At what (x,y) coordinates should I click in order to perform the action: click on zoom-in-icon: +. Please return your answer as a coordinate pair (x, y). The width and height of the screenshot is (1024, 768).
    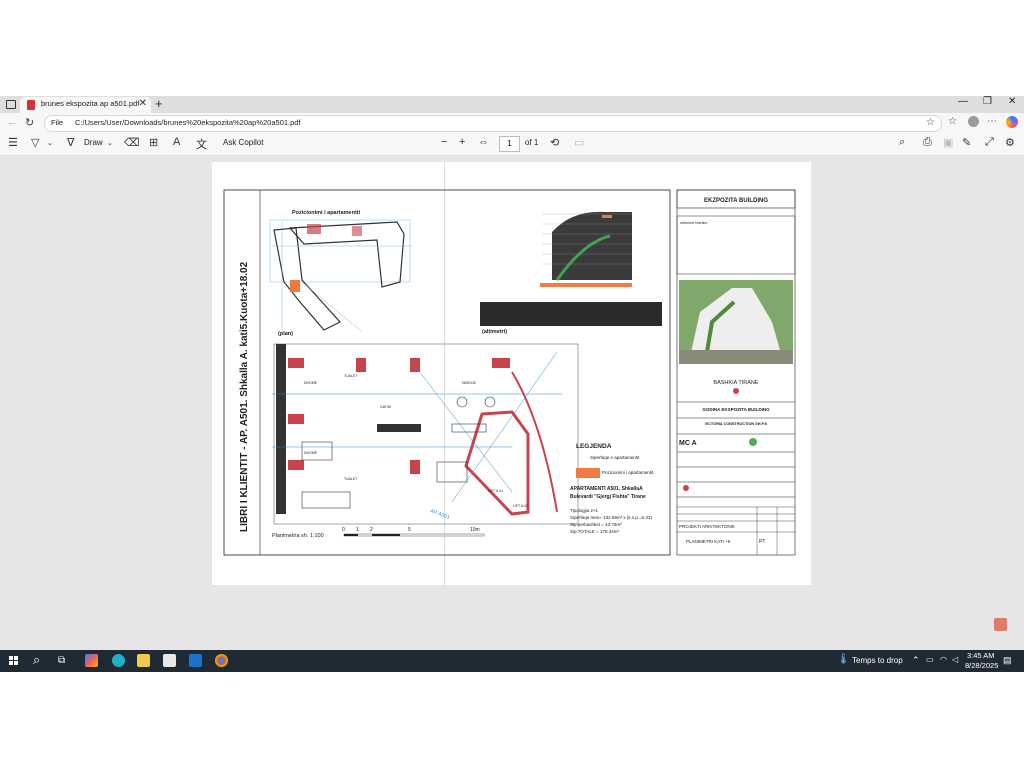
    Looking at the image, I should click on (462, 142).